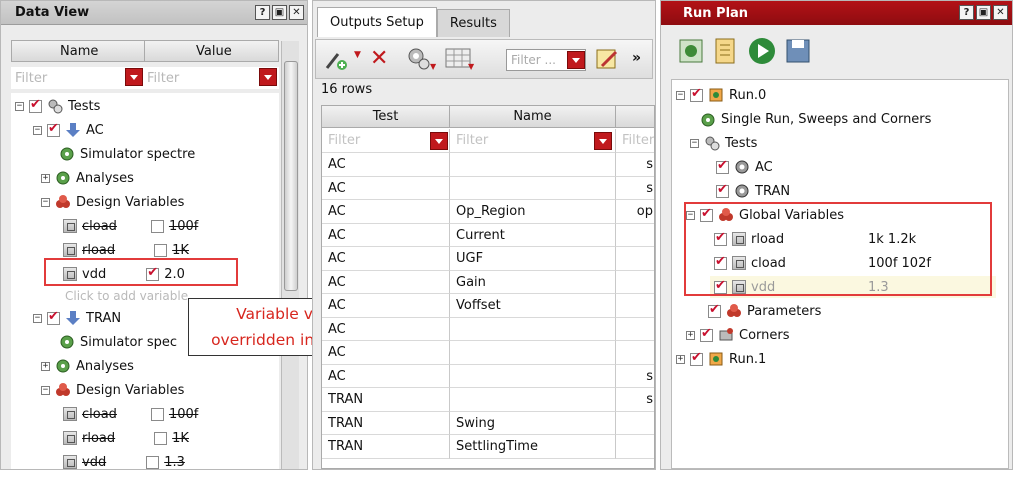 The image size is (1013, 489). Describe the element at coordinates (163, 78) in the screenshot. I see `value-filter-input: Filter` at that location.